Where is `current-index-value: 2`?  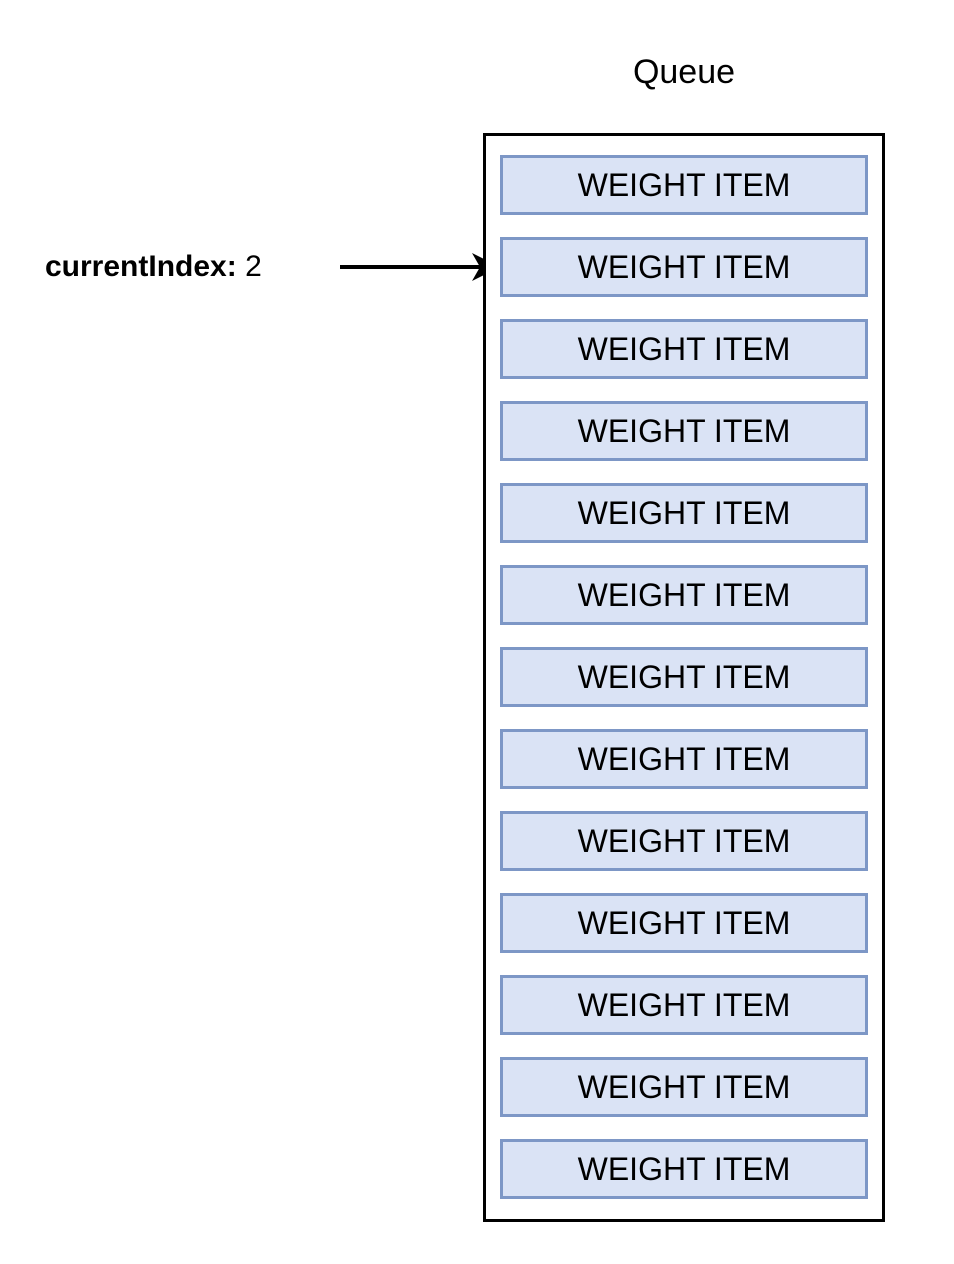
current-index-value: 2 is located at coordinates (249, 266).